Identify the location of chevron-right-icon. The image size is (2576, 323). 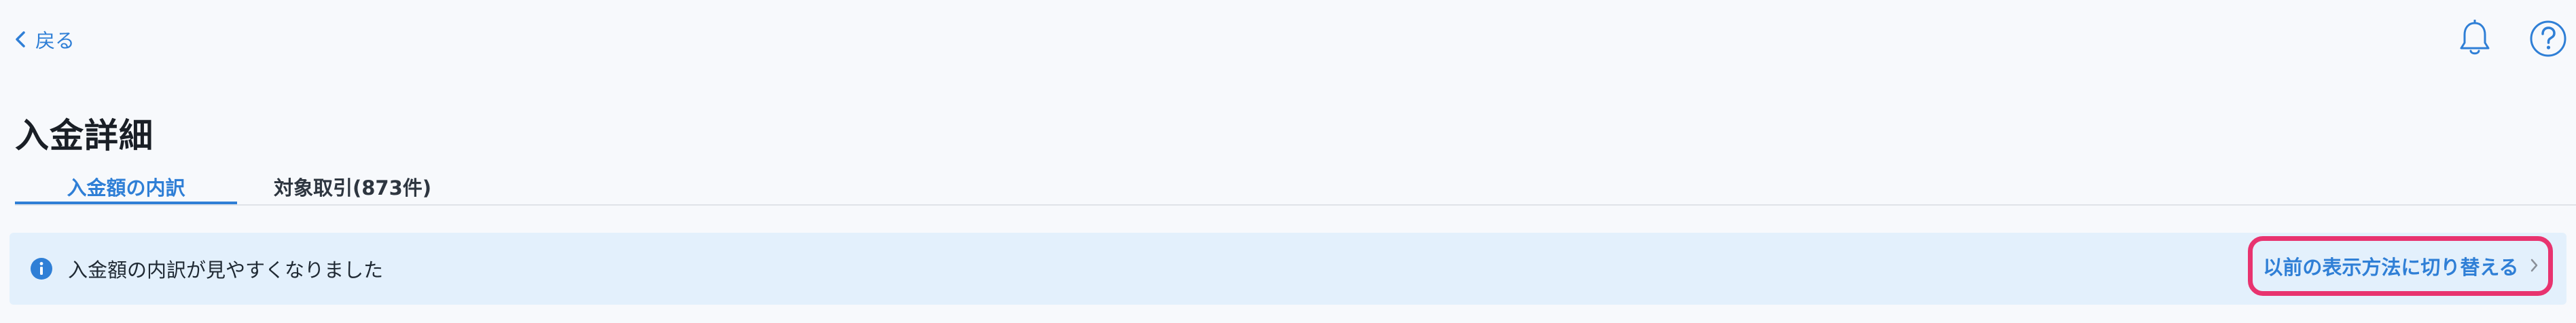
(2534, 266).